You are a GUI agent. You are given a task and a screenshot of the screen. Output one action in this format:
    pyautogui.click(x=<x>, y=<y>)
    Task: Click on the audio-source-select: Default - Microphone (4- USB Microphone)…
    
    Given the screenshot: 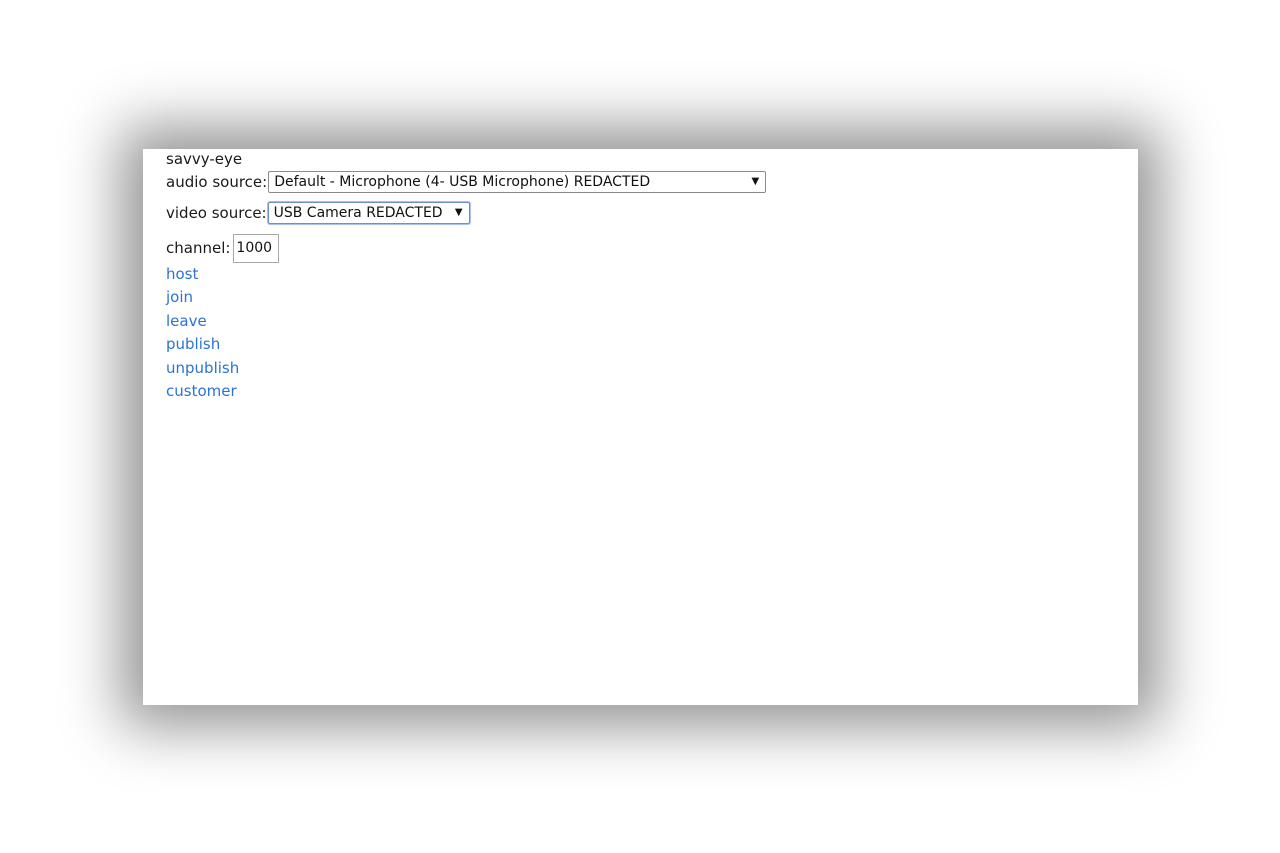 What is the action you would take?
    pyautogui.click(x=517, y=182)
    